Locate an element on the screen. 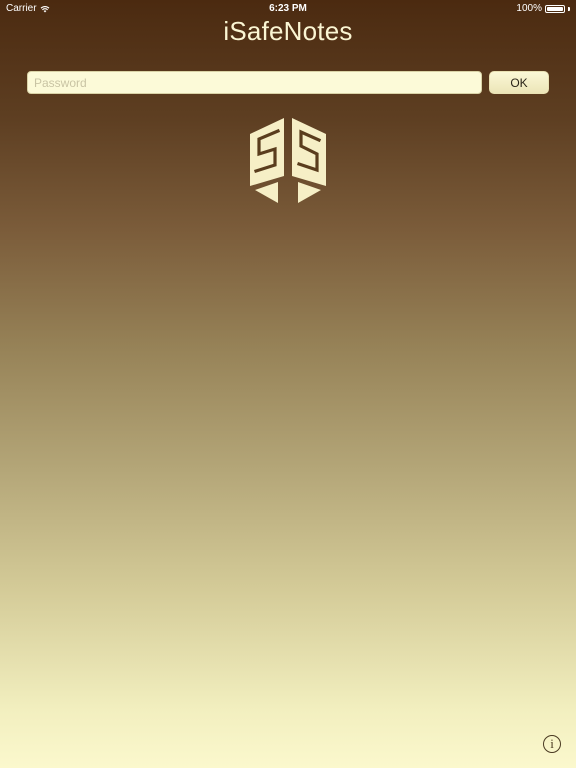  battery-fill is located at coordinates (555, 8).